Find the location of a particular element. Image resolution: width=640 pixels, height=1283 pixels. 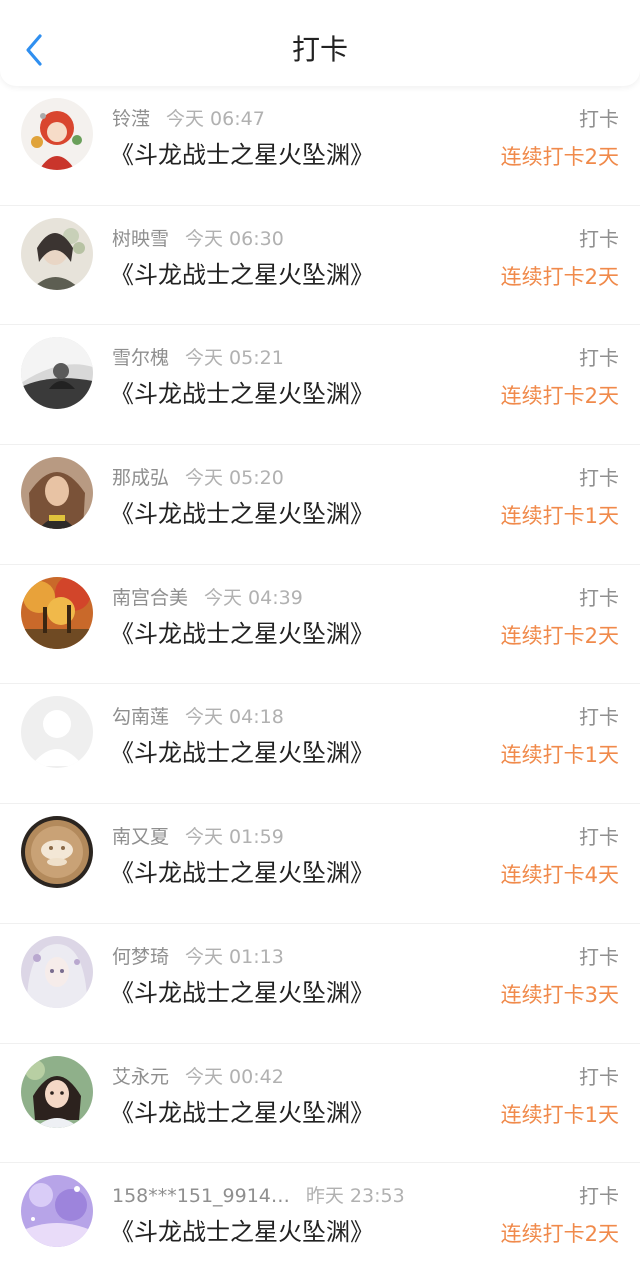

user-name: 勾南莲 is located at coordinates (140, 717).